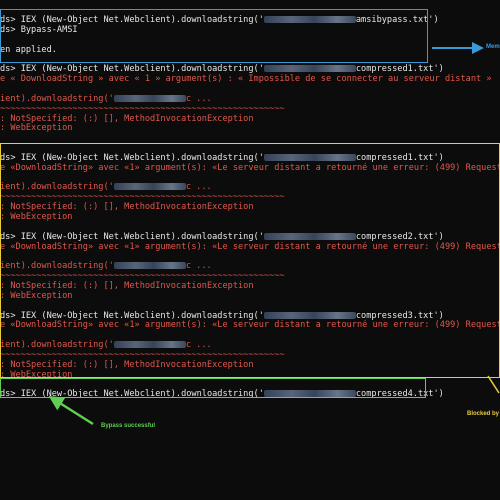 The height and width of the screenshot is (500, 500). What do you see at coordinates (493, 47) in the screenshot?
I see `memory-label: Mem` at bounding box center [493, 47].